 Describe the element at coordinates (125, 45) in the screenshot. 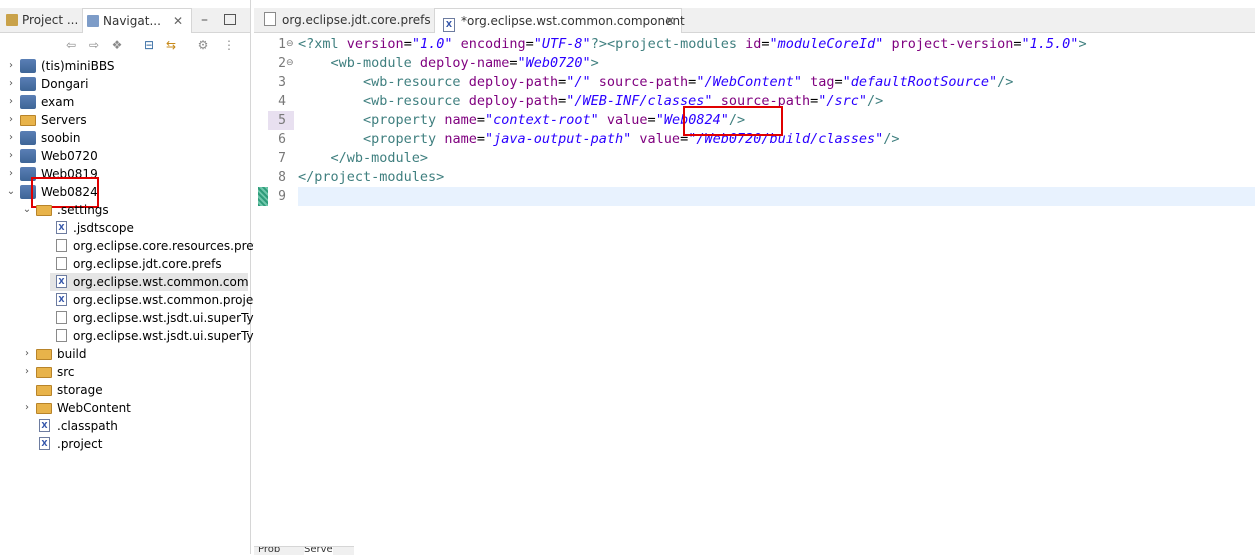

I see `navigator-toolbar: ⇦ ⇨ ❖ ⊟ ⇆ ⚙ ⋮` at that location.